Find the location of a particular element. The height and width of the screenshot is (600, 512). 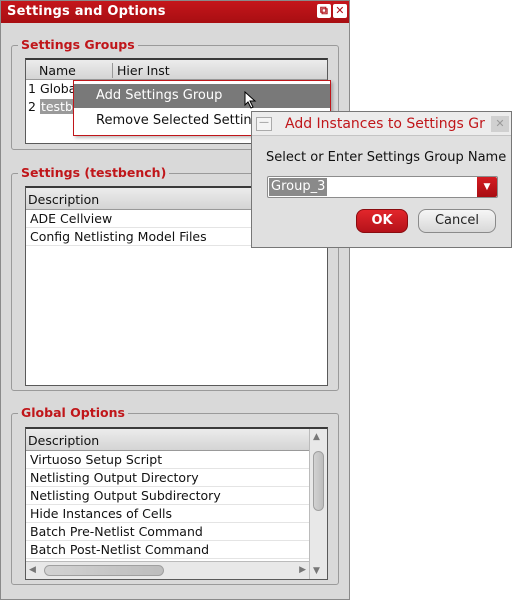

scroll-right-icon: ▶ is located at coordinates (302, 570).